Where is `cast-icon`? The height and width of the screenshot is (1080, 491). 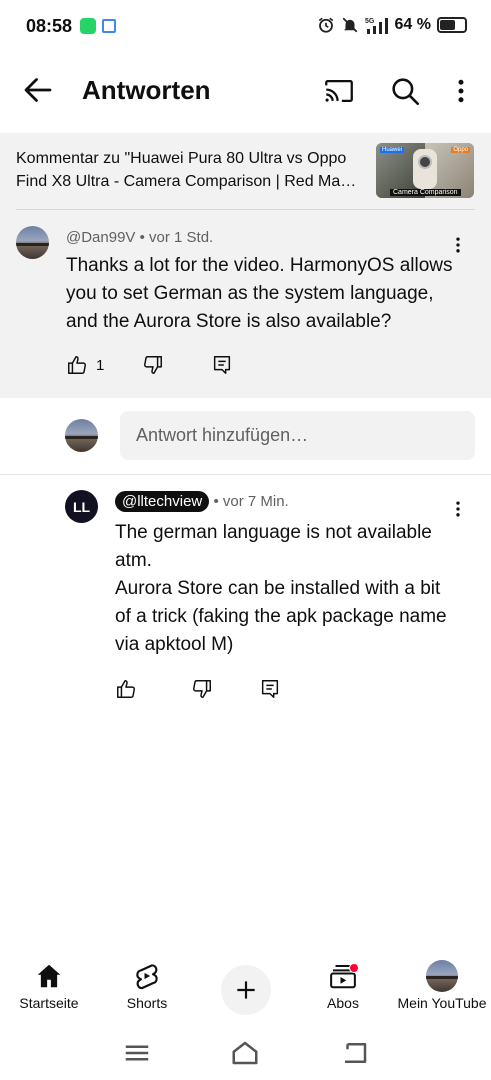 cast-icon is located at coordinates (339, 91).